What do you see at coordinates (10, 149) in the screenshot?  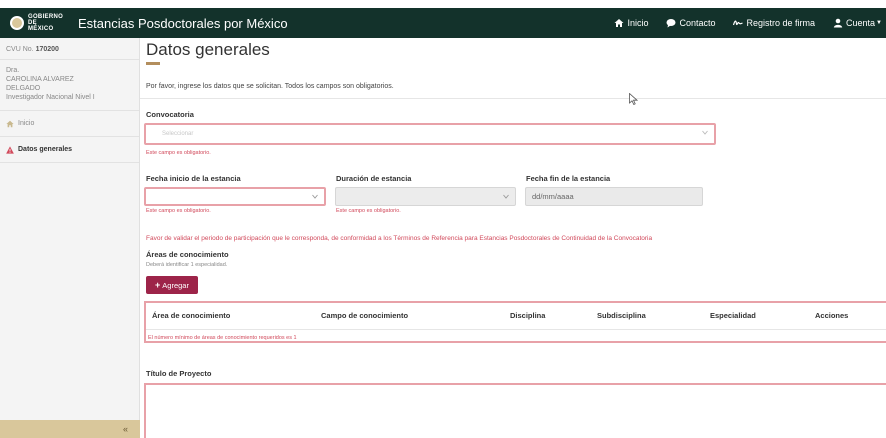 I see `warning-icon` at bounding box center [10, 149].